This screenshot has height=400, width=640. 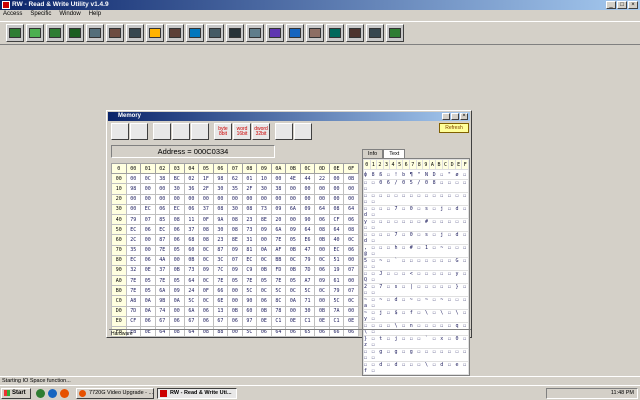 I want to click on hex-cell: 44, so click(x=307, y=179).